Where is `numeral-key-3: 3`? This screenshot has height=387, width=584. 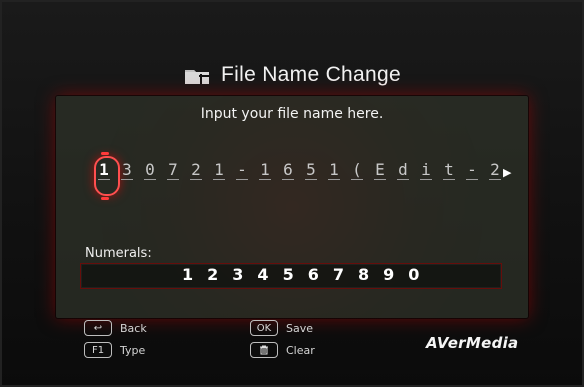
numeral-key-3: 3 is located at coordinates (237, 275).